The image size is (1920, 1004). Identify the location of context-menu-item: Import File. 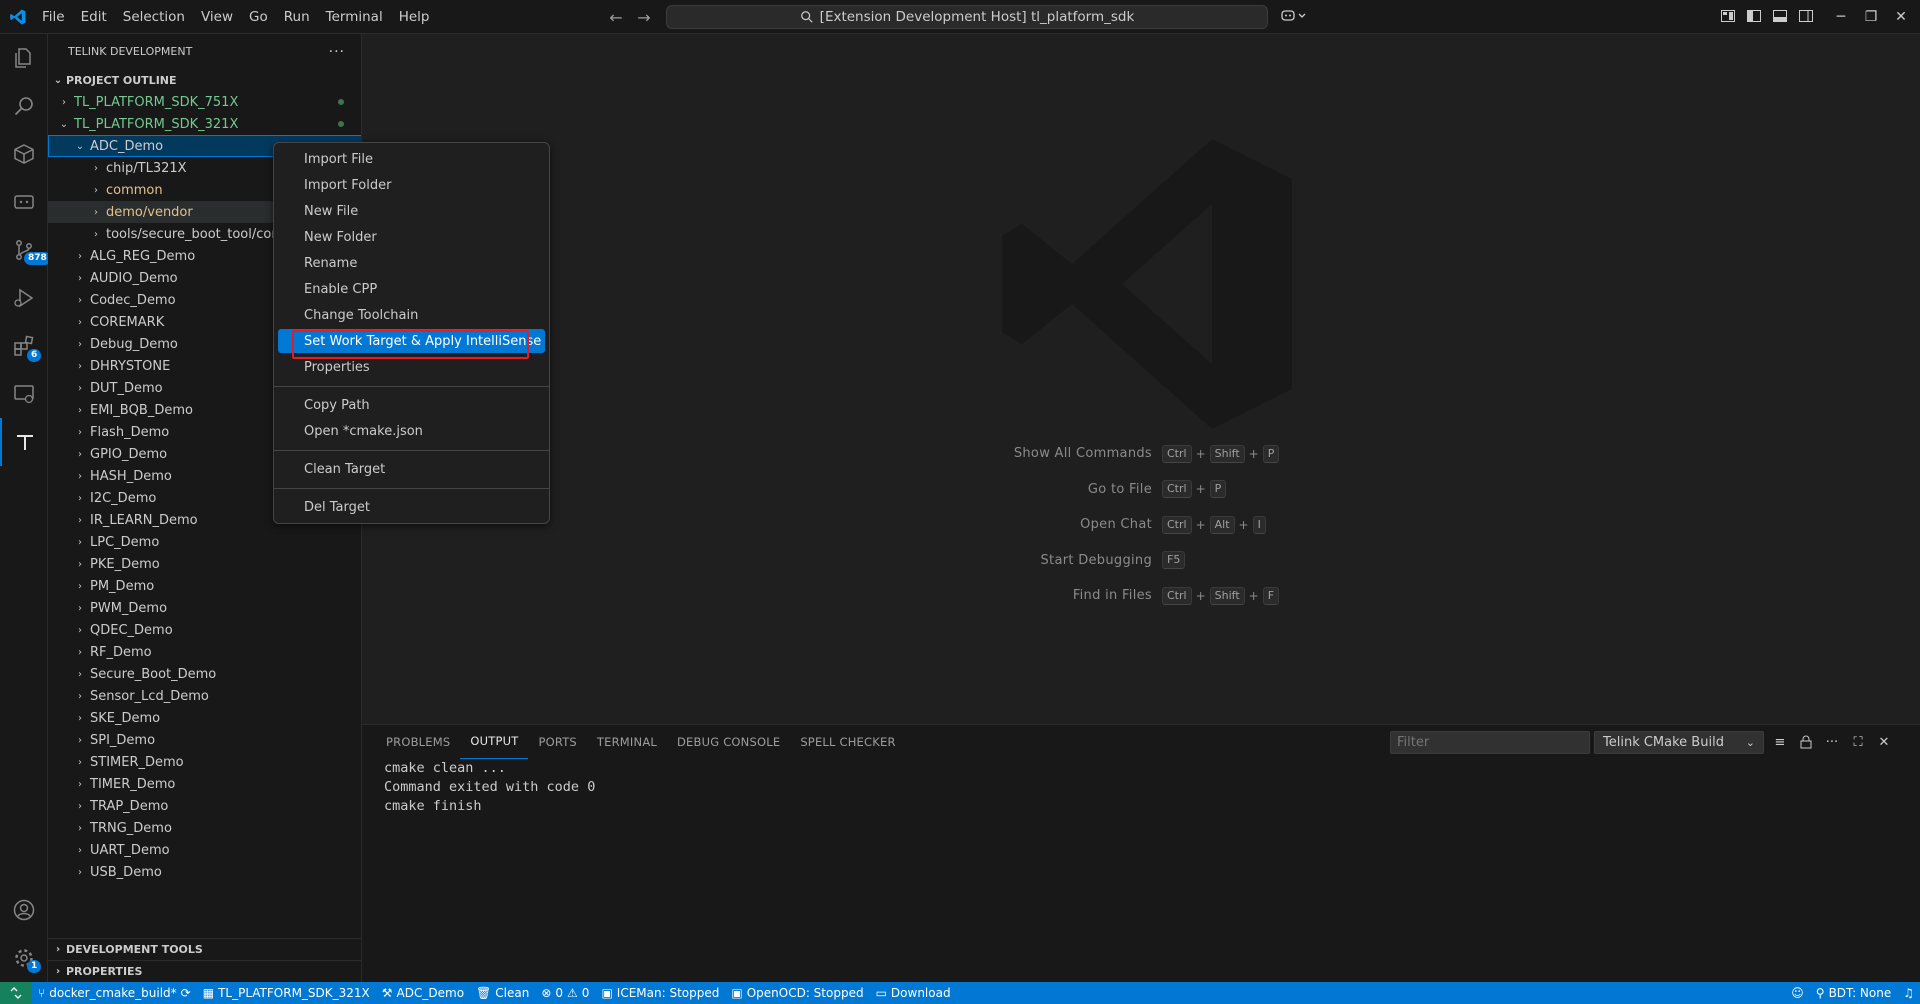
(411, 159).